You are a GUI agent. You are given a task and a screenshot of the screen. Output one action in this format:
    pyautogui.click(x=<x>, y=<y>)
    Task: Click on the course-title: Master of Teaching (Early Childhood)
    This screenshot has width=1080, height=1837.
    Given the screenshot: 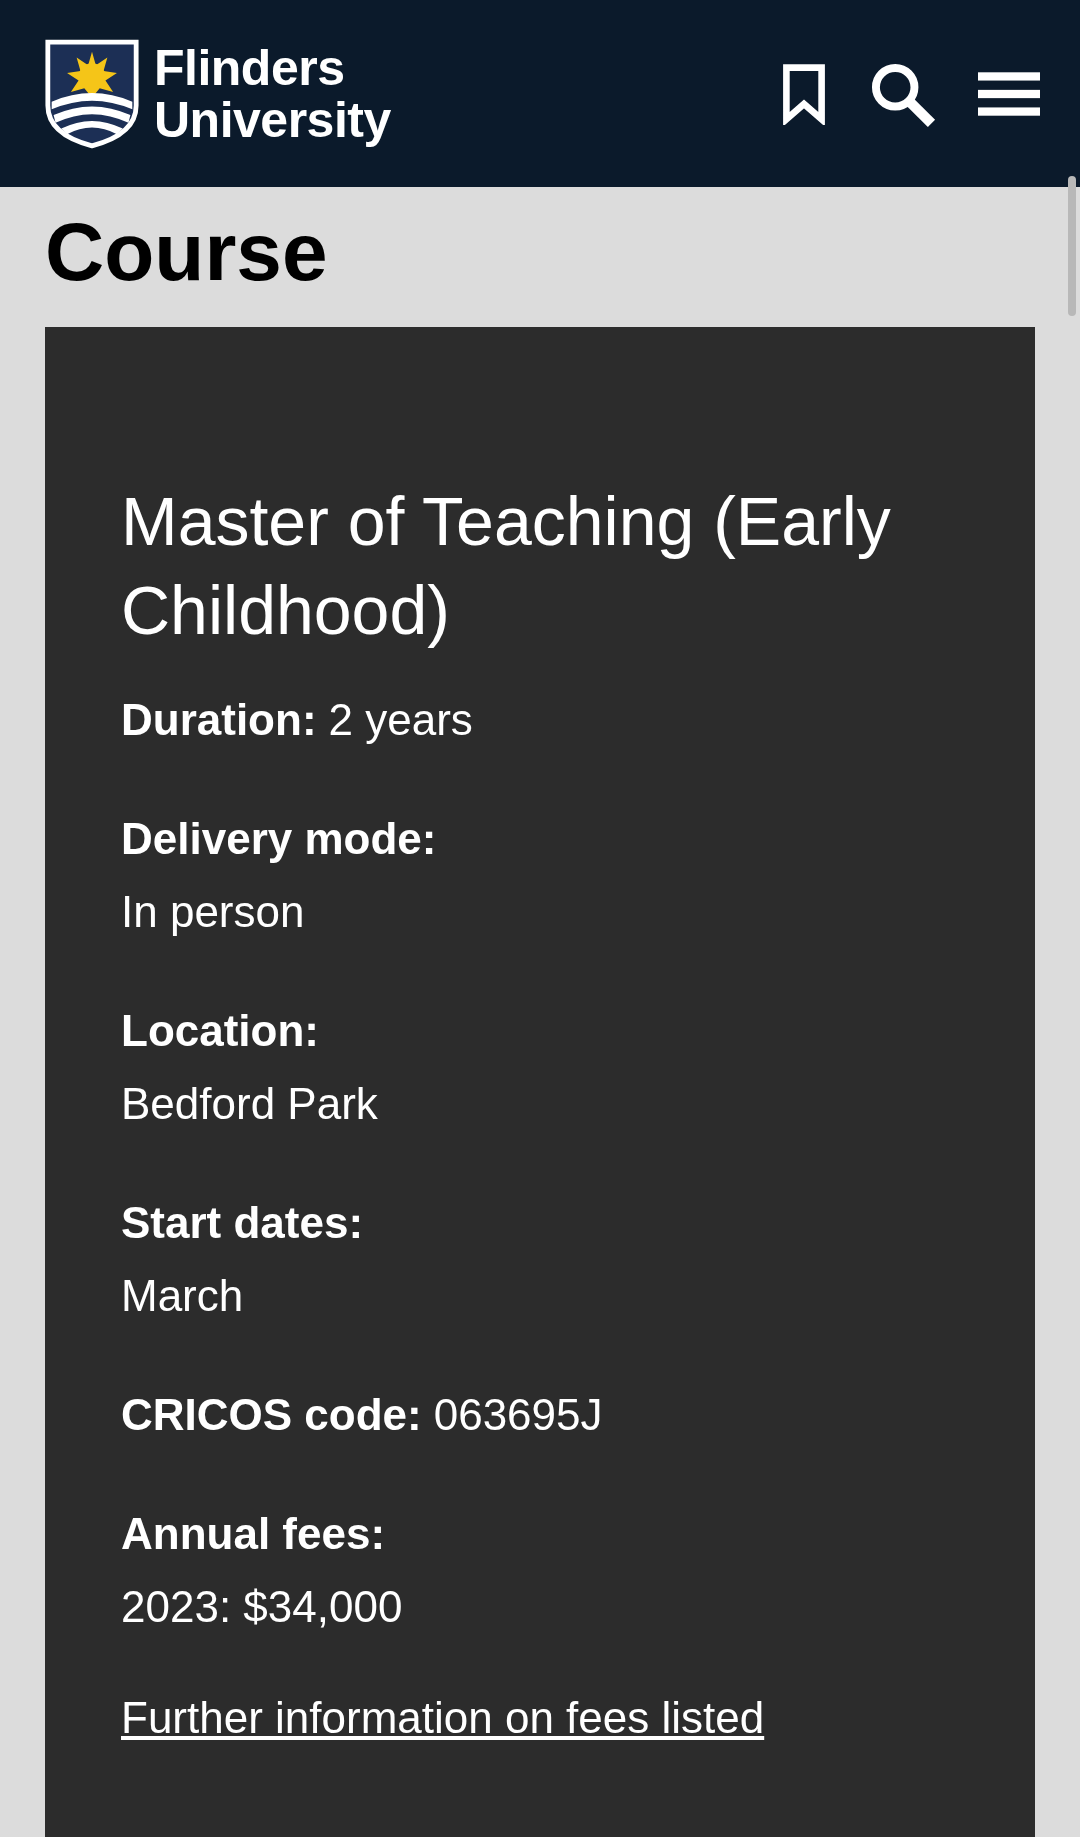 What is the action you would take?
    pyautogui.click(x=506, y=566)
    